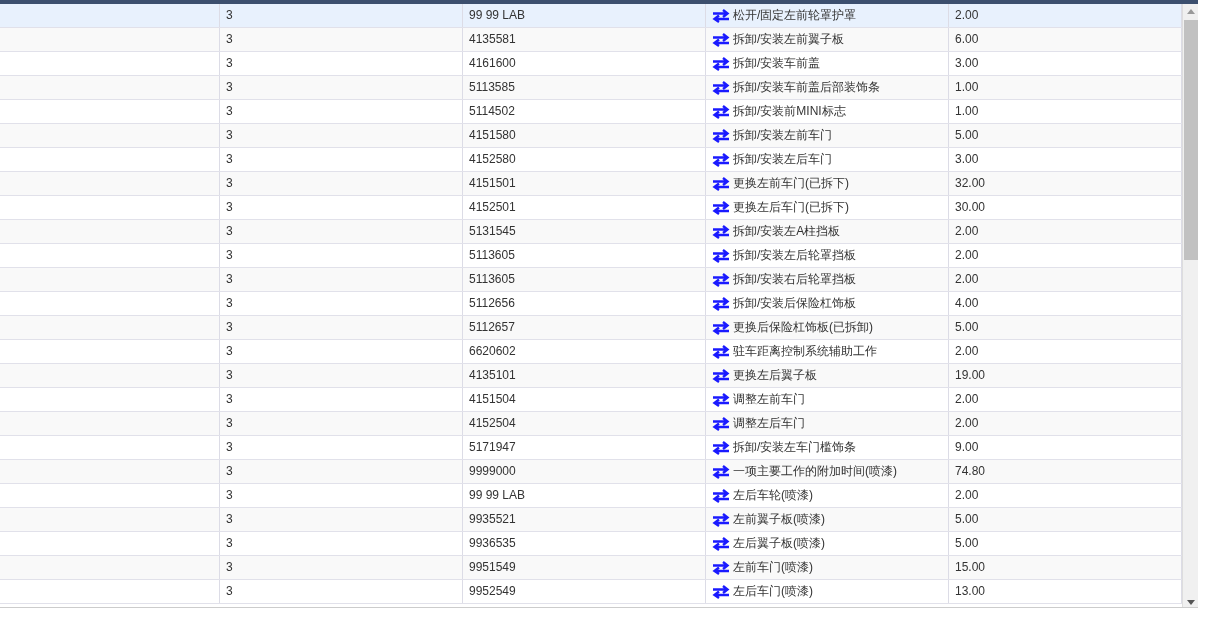 The height and width of the screenshot is (620, 1206). What do you see at coordinates (967, 63) in the screenshot?
I see `hours-text: 3.00` at bounding box center [967, 63].